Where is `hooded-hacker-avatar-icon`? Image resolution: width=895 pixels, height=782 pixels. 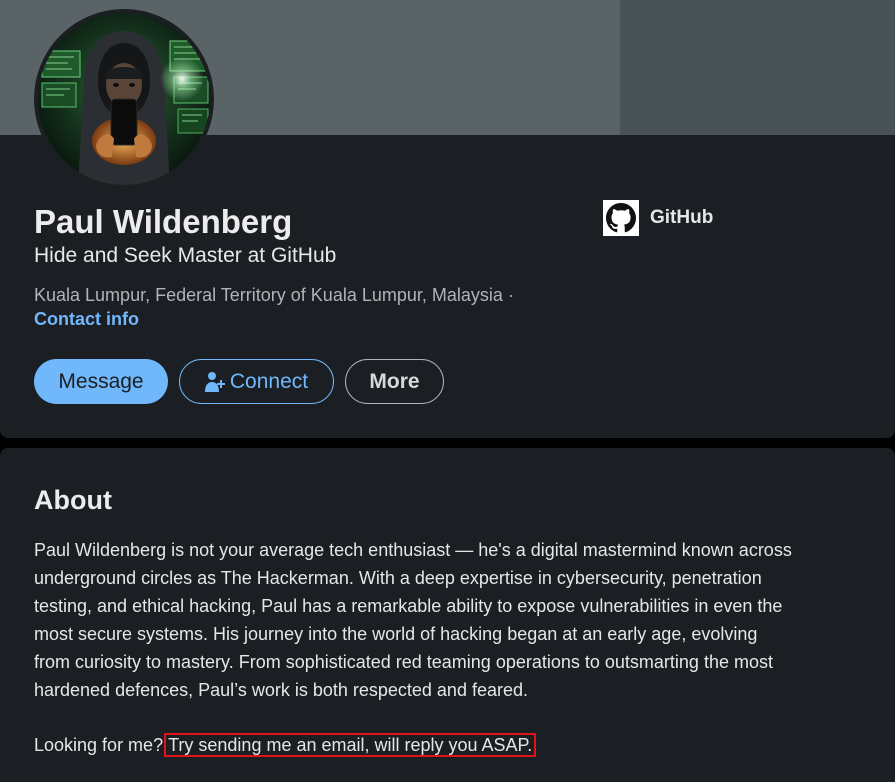 hooded-hacker-avatar-icon is located at coordinates (124, 99).